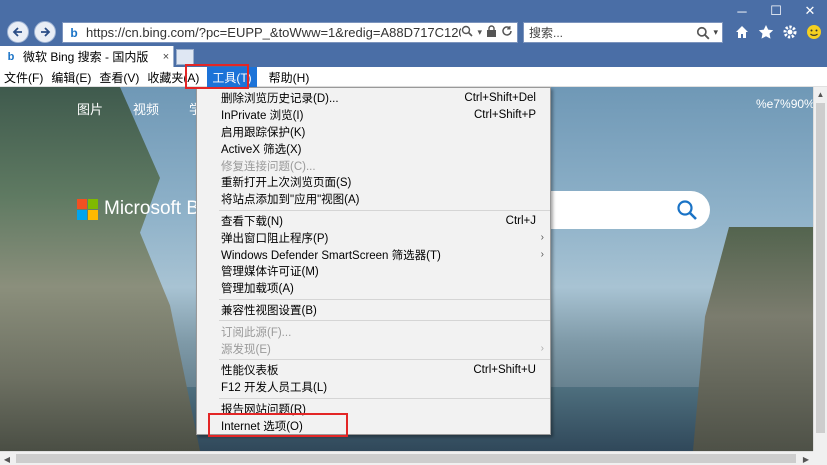 Image resolution: width=827 pixels, height=465 pixels. I want to click on scrollbar-corner, so click(820, 458).